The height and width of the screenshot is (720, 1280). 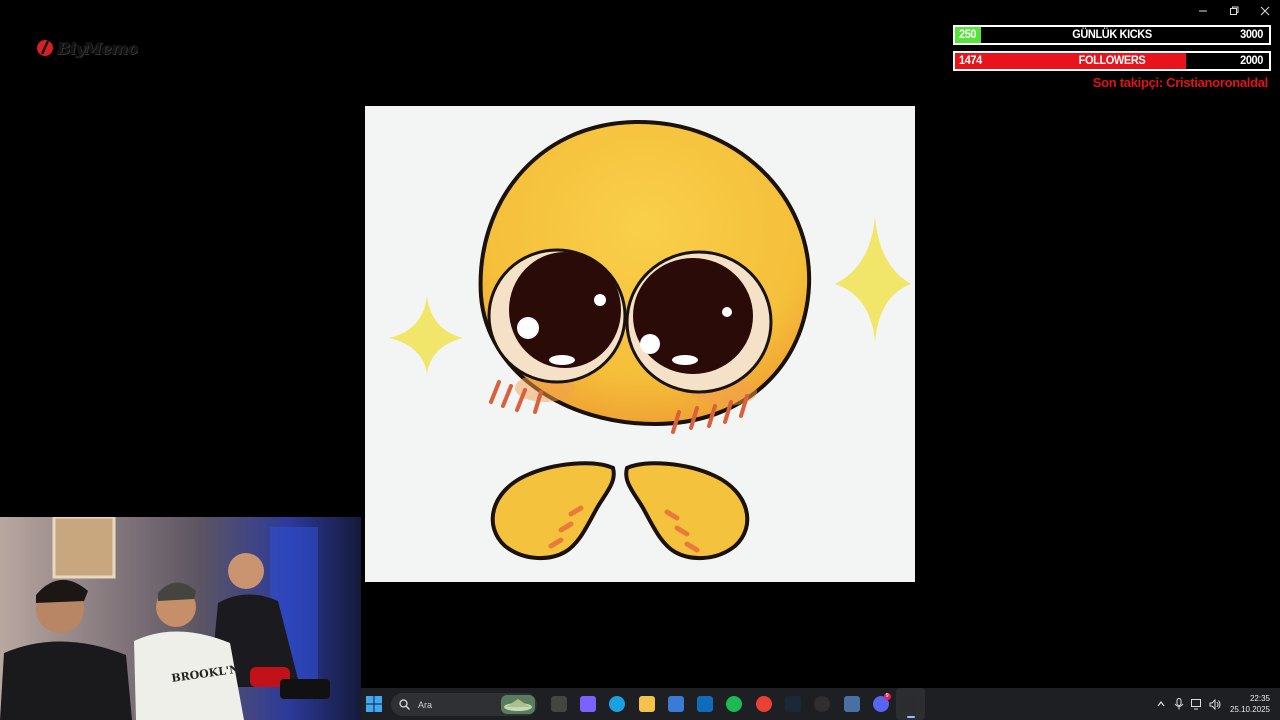 I want to click on logo-text: BiyMemo, so click(x=97, y=48).